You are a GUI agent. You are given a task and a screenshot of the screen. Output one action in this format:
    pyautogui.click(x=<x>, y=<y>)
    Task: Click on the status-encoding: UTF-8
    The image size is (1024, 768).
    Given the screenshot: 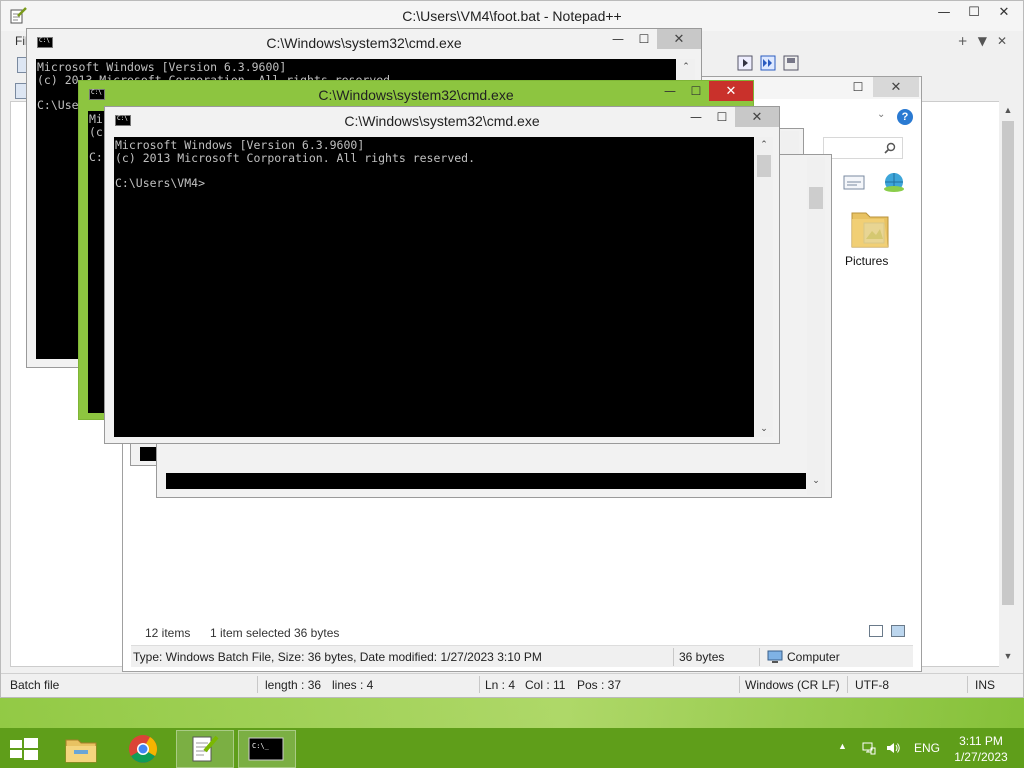 What is the action you would take?
    pyautogui.click(x=872, y=685)
    